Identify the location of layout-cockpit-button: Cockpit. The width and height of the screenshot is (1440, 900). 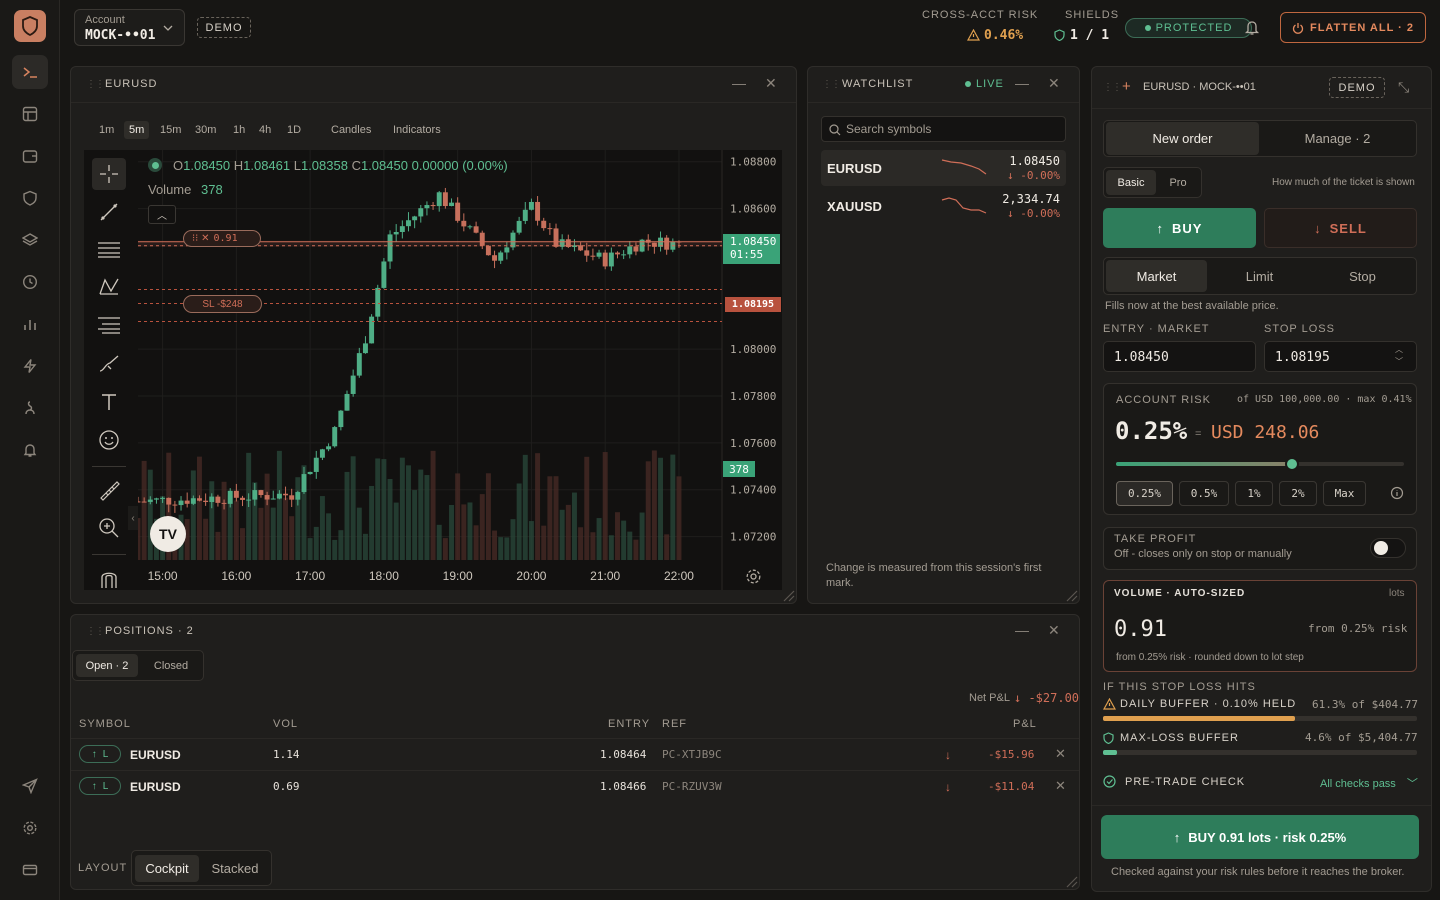
(167, 868).